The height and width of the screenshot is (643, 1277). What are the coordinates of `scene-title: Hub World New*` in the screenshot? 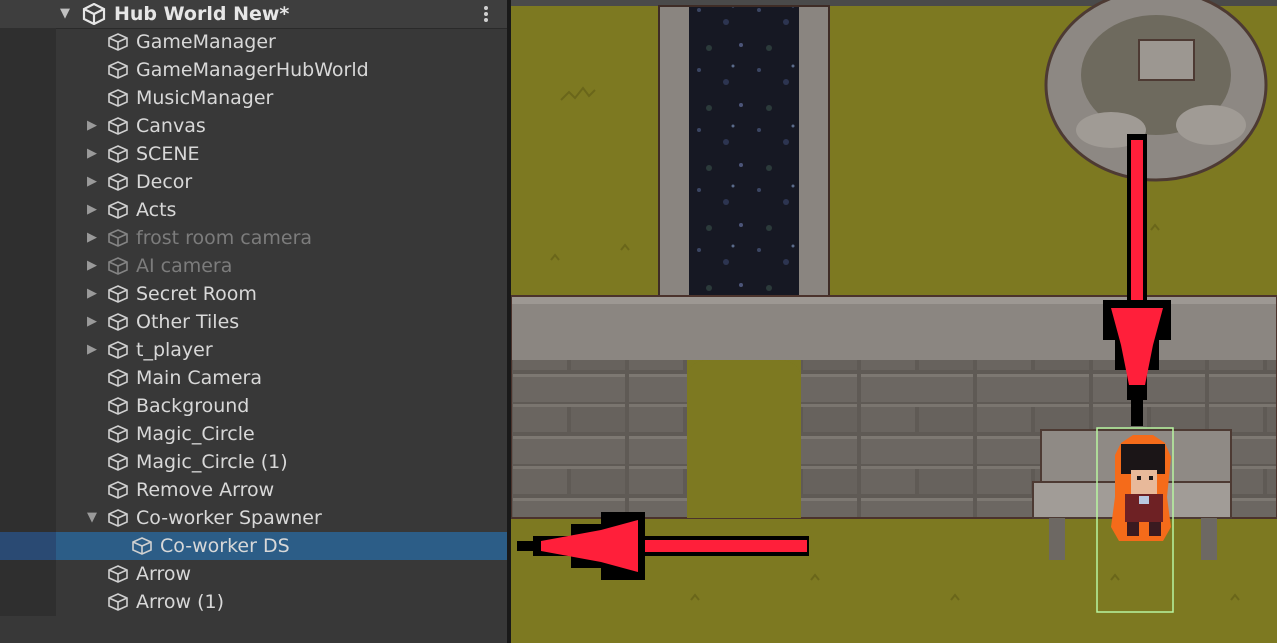 It's located at (202, 14).